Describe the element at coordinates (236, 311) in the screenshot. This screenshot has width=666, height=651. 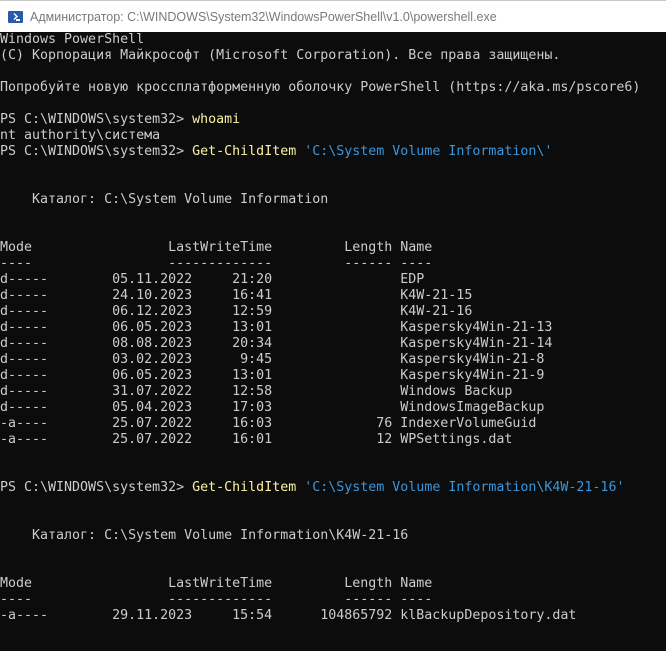
I see `console-text: d----- 06.12.2023 12:59 K4W-21-16` at that location.